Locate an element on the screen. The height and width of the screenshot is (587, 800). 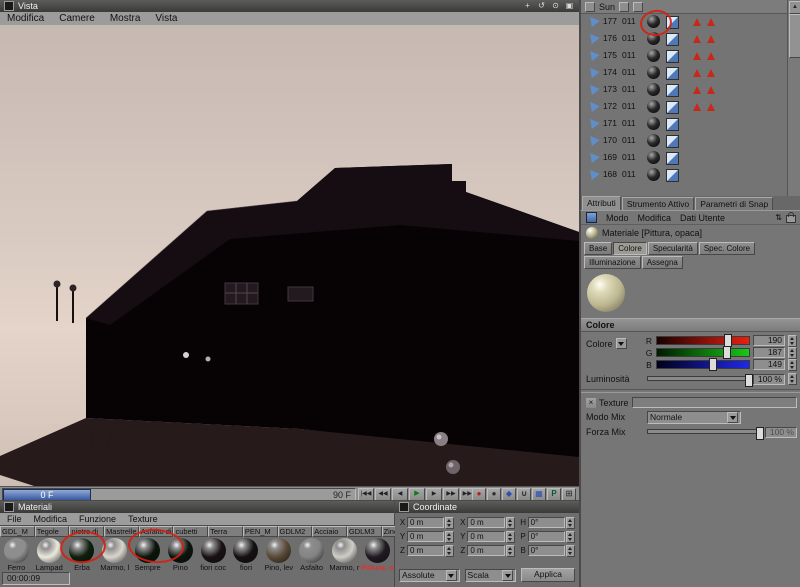
material-label: GDL_M is located at coordinates (17, 531).